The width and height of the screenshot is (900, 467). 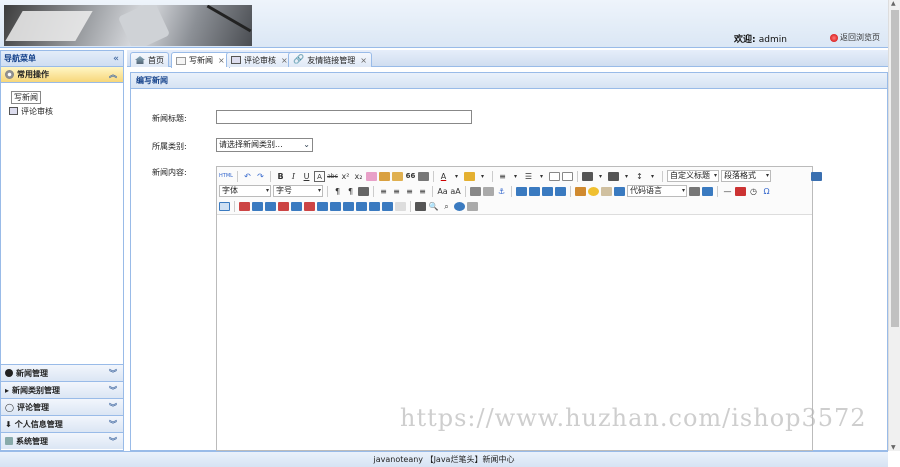 What do you see at coordinates (296, 206) in the screenshot?
I see `insert-col-icon` at bounding box center [296, 206].